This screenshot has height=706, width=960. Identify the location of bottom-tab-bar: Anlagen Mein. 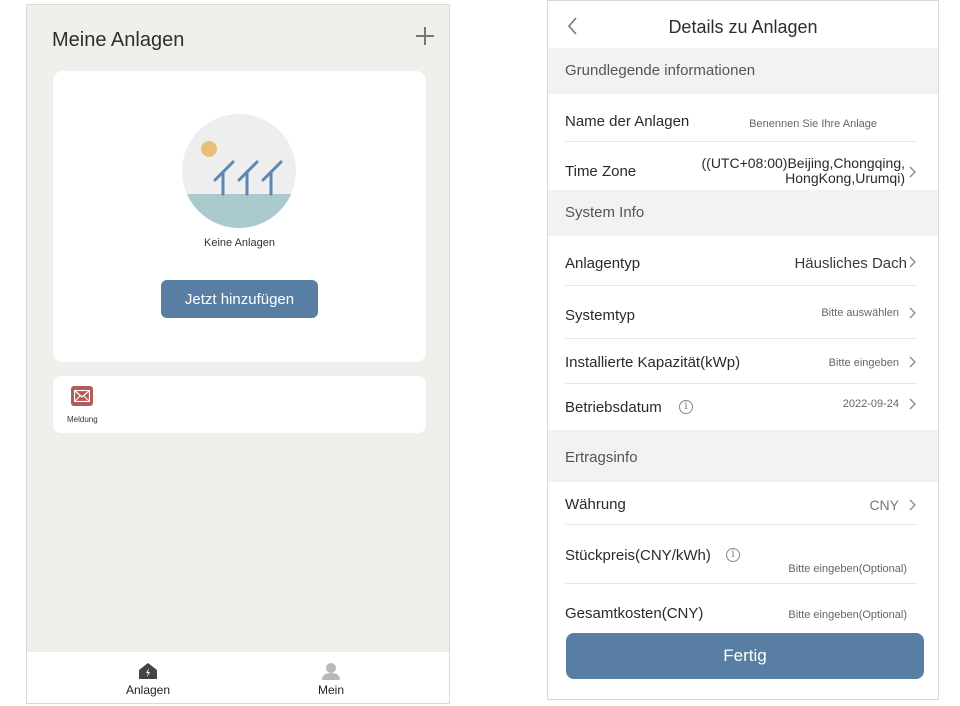
(238, 677).